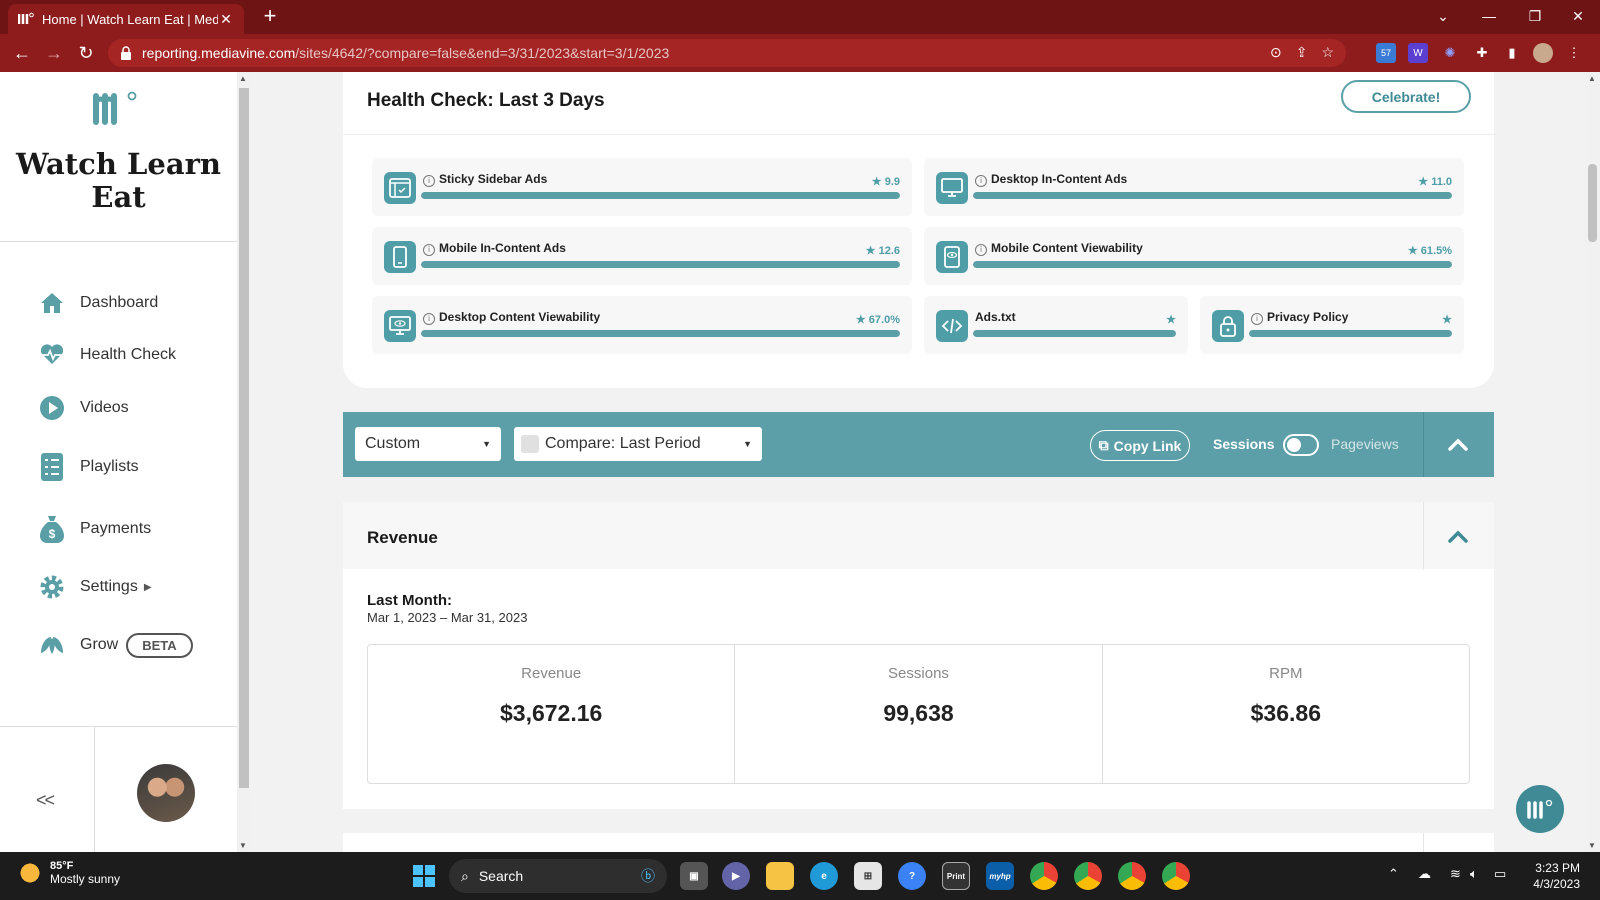  Describe the element at coordinates (95, 587) in the screenshot. I see `sidebar-item-settings: Settings ▶` at that location.